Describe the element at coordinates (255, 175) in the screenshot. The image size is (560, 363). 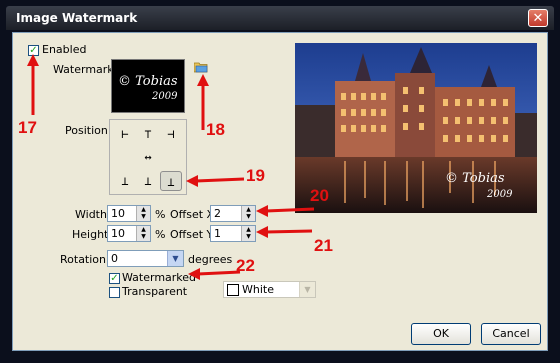
I see `annotation-19: 19` at that location.